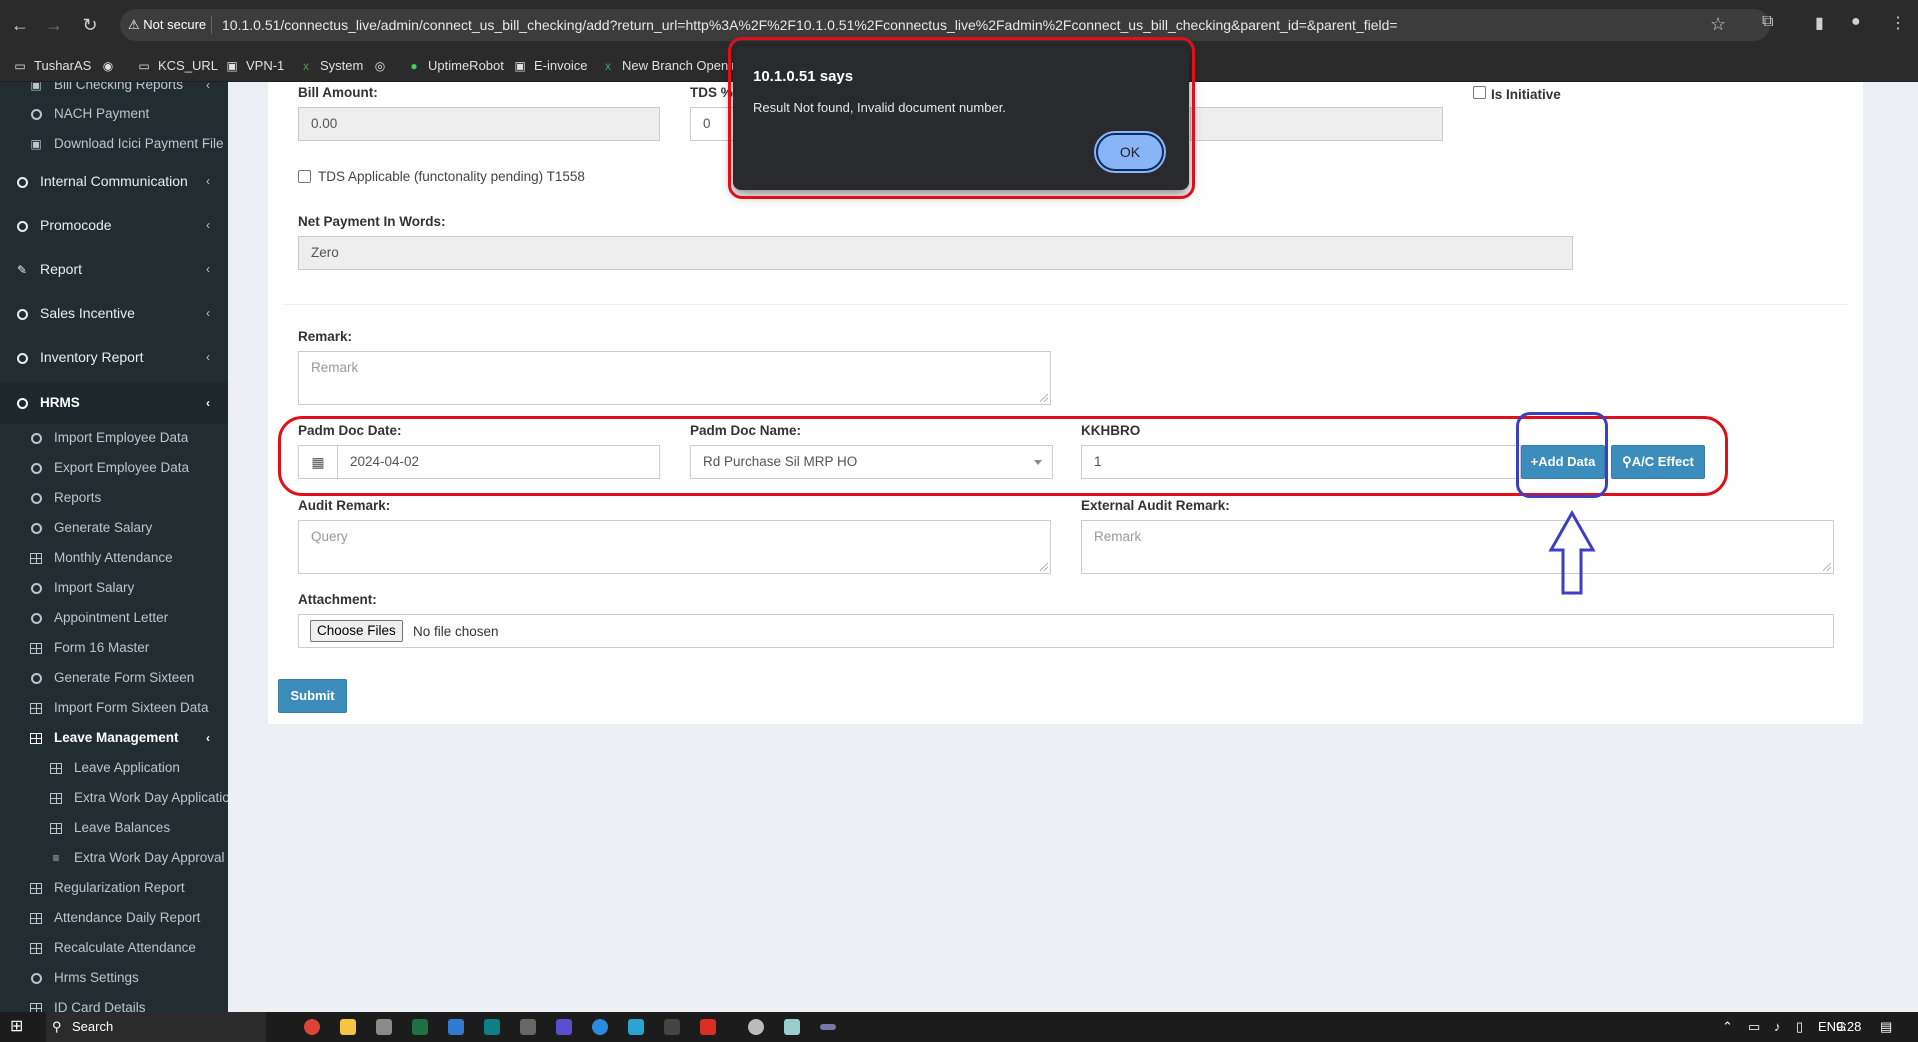 This screenshot has width=1918, height=1042. What do you see at coordinates (114, 858) in the screenshot?
I see `sidebar-item-extra-work-day-approval: ≡ Extra Work Day Approval` at bounding box center [114, 858].